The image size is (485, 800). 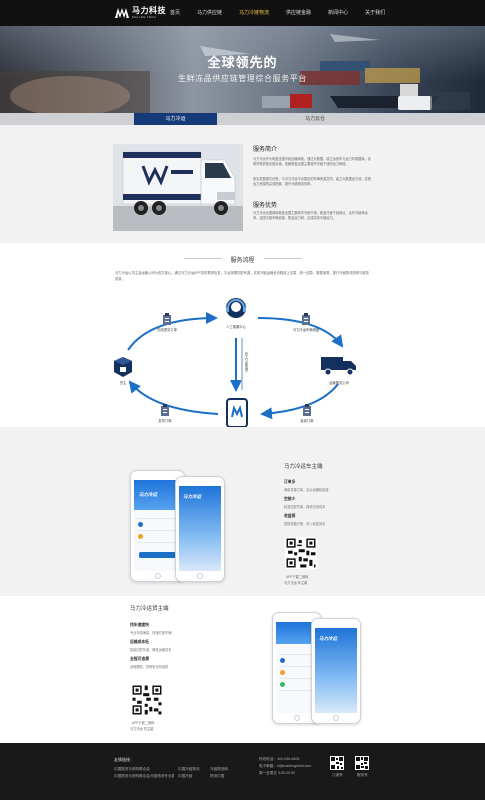 What do you see at coordinates (142, 729) in the screenshot?
I see `qr-caption-shipper-2: 马力冷运 货主端` at bounding box center [142, 729].